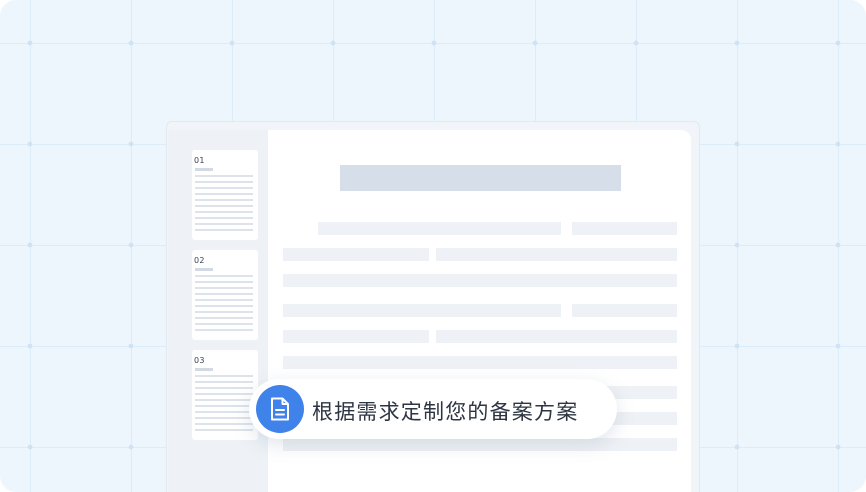 The image size is (866, 492). What do you see at coordinates (280, 409) in the screenshot?
I see `document-icon` at bounding box center [280, 409].